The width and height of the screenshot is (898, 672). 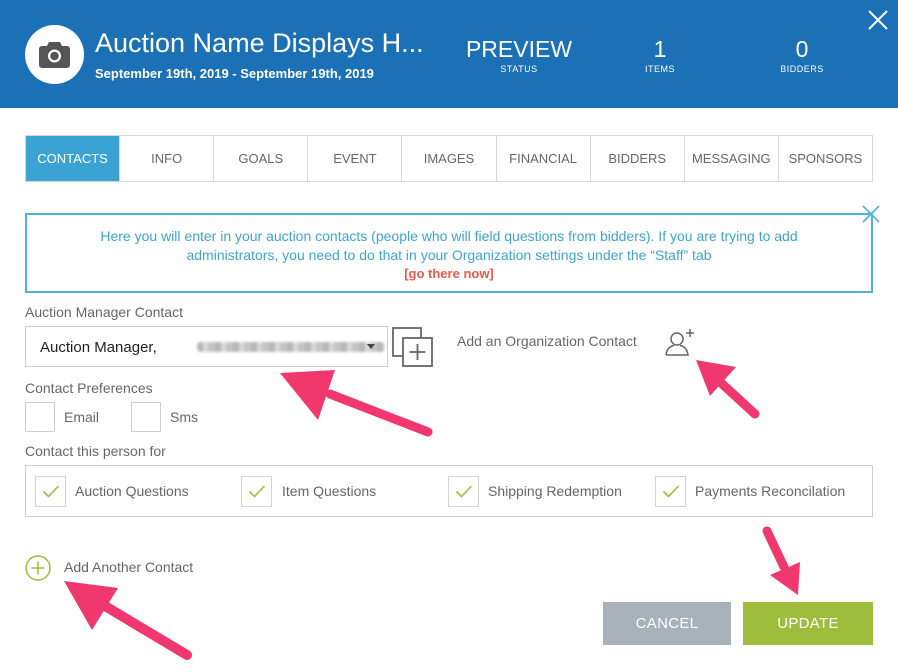 What do you see at coordinates (260, 158) in the screenshot?
I see `tab-goals: GOALS` at bounding box center [260, 158].